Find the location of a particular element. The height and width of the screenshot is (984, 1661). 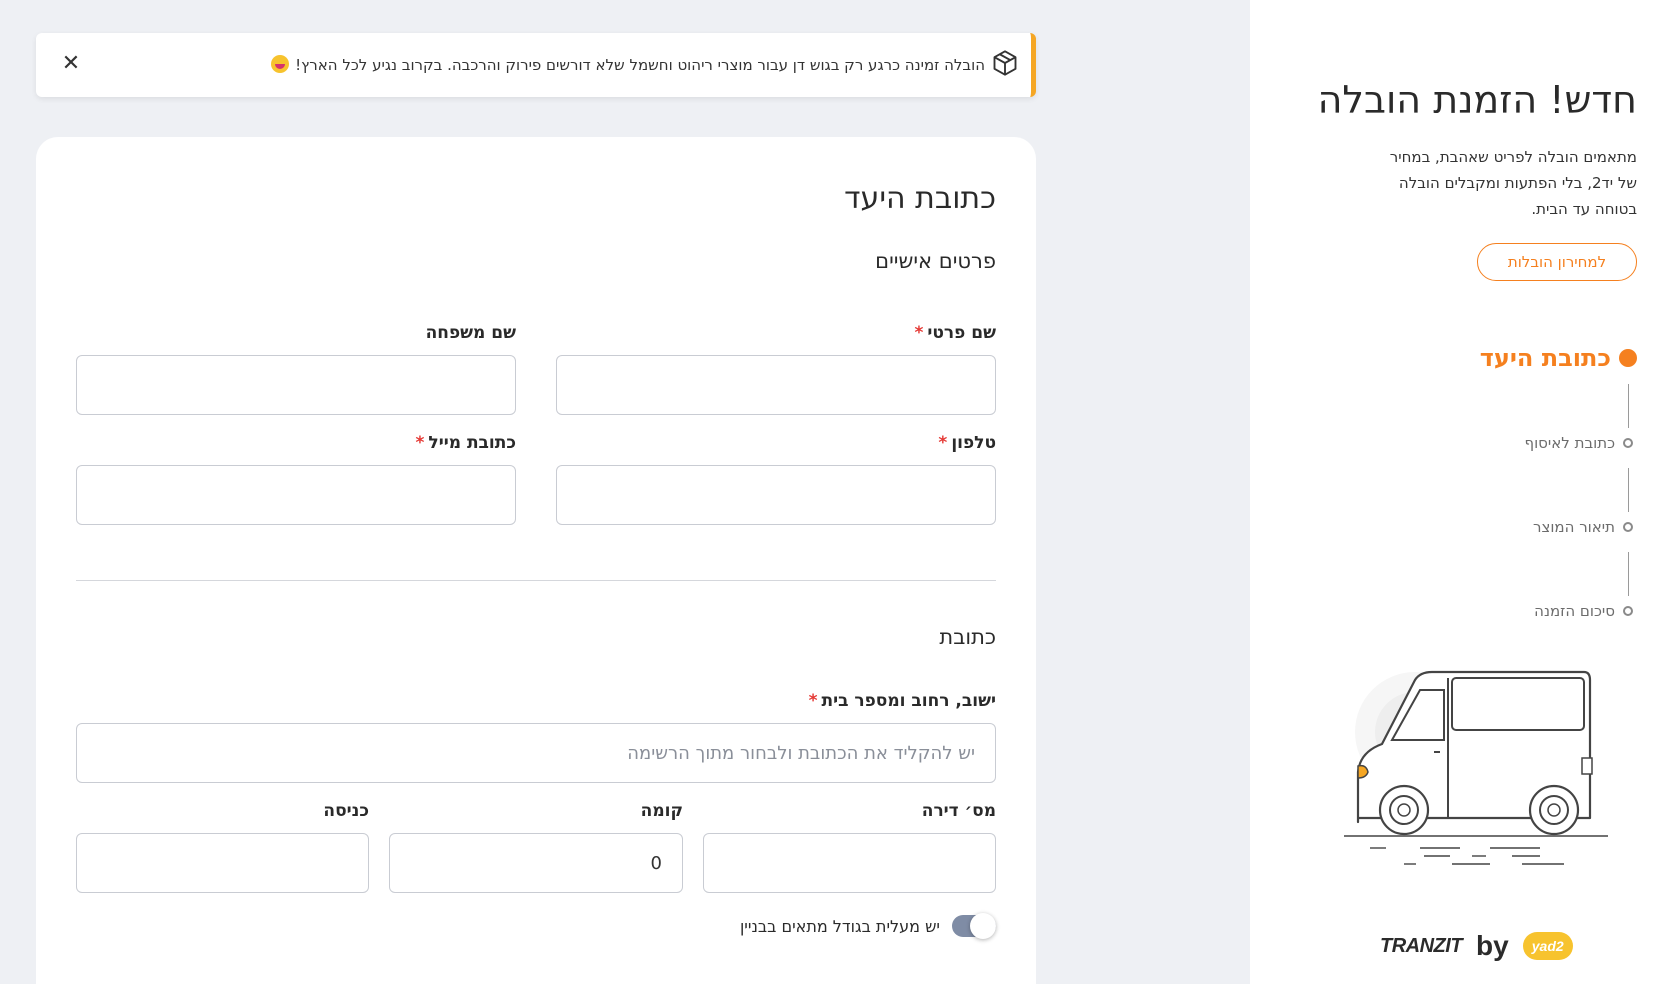

phone-field: טלפון* is located at coordinates (776, 478).